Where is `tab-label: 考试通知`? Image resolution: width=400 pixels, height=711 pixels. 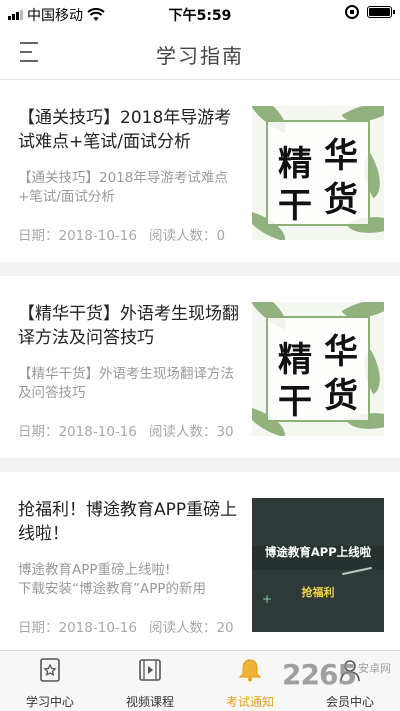
tab-label: 考试通知 is located at coordinates (249, 702).